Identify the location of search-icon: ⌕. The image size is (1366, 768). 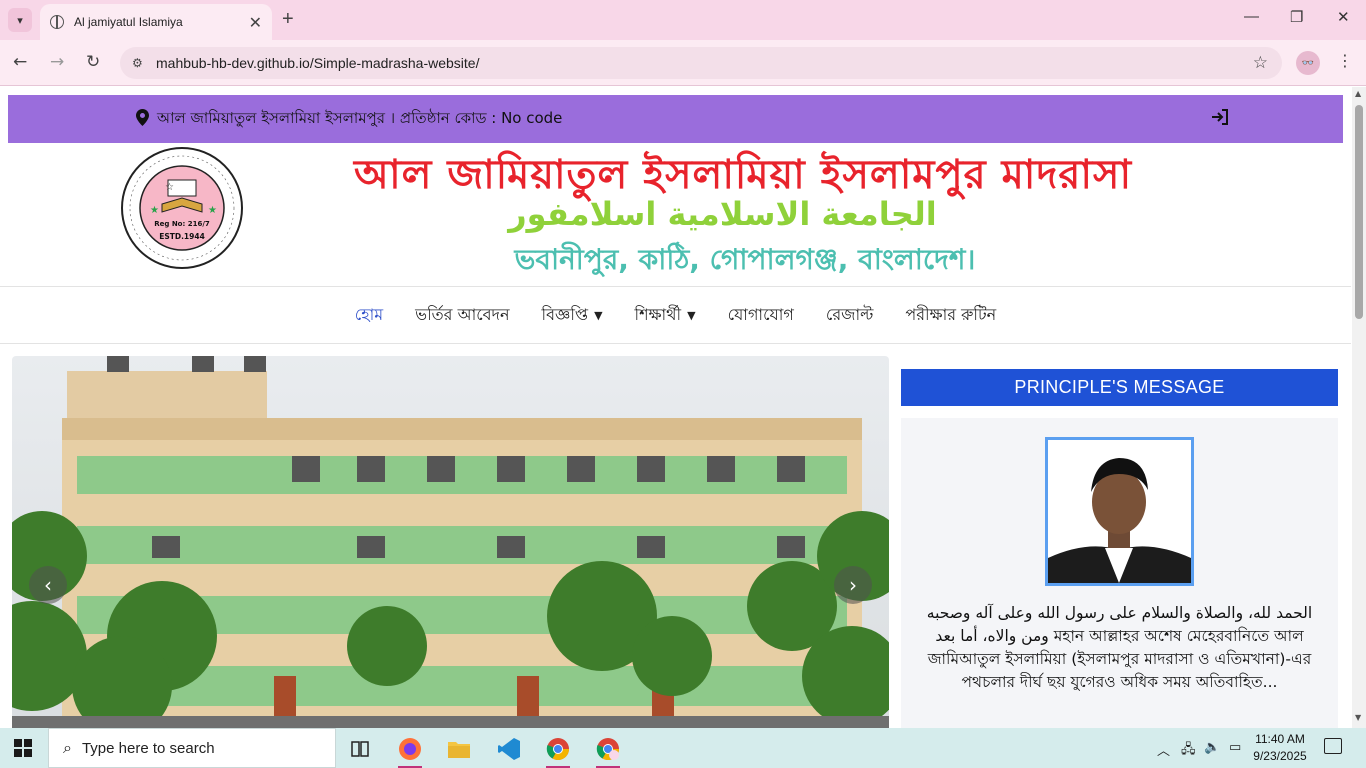
(67, 747).